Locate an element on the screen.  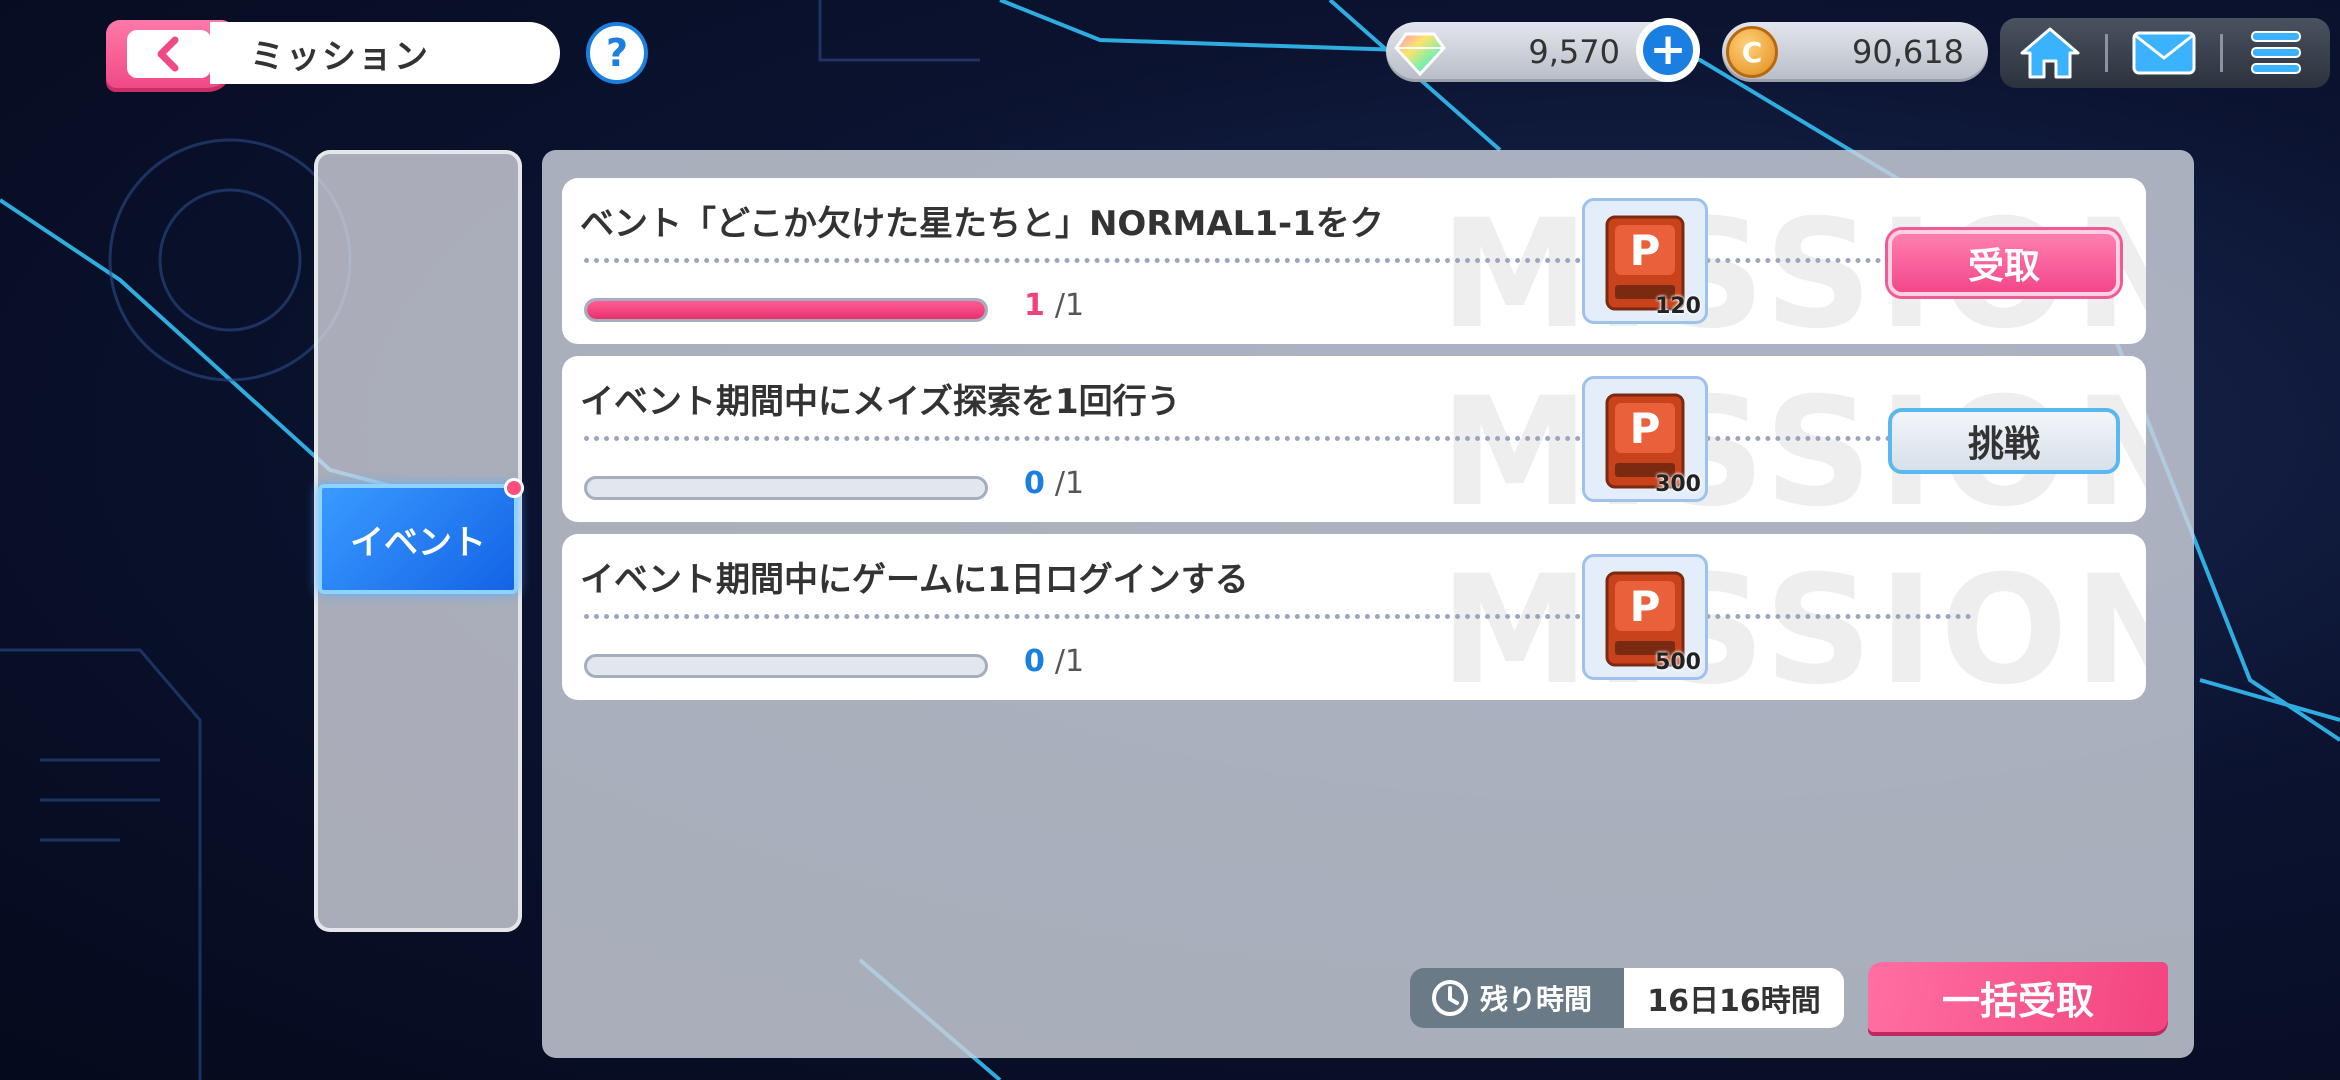
reward-count: 120 is located at coordinates (1678, 306).